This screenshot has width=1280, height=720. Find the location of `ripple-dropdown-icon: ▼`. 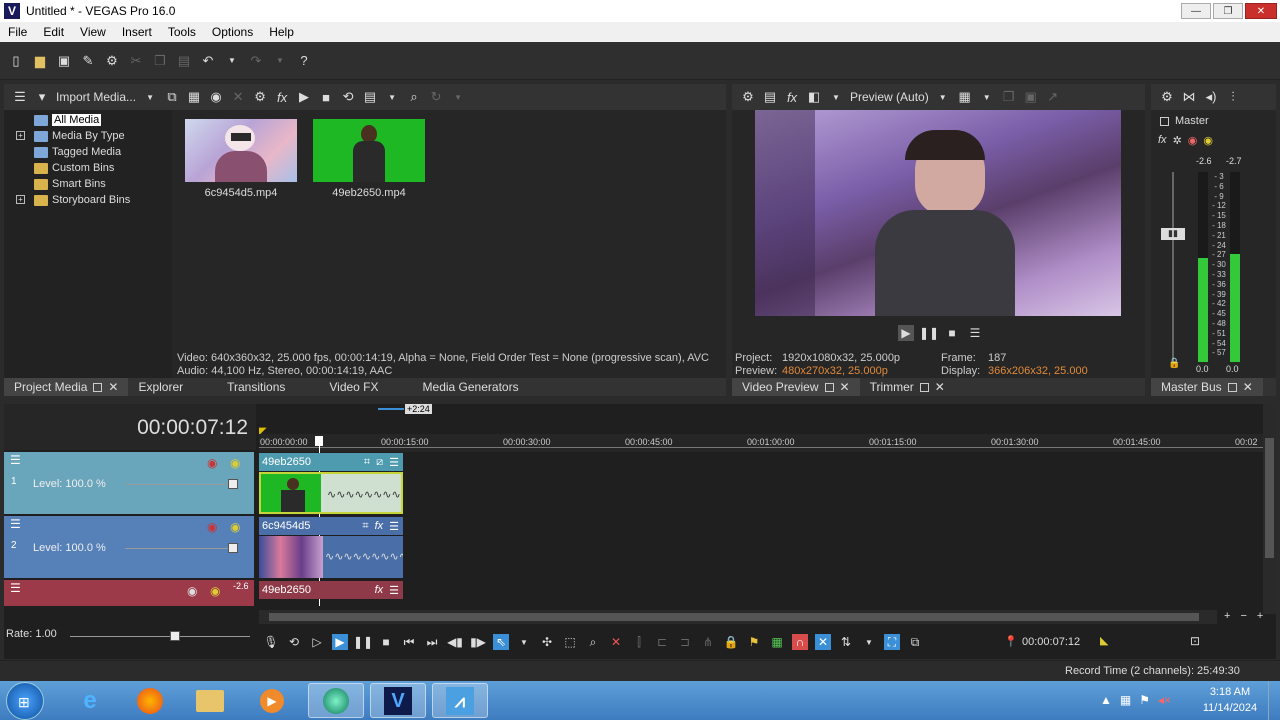

ripple-dropdown-icon: ▼ is located at coordinates (869, 642).